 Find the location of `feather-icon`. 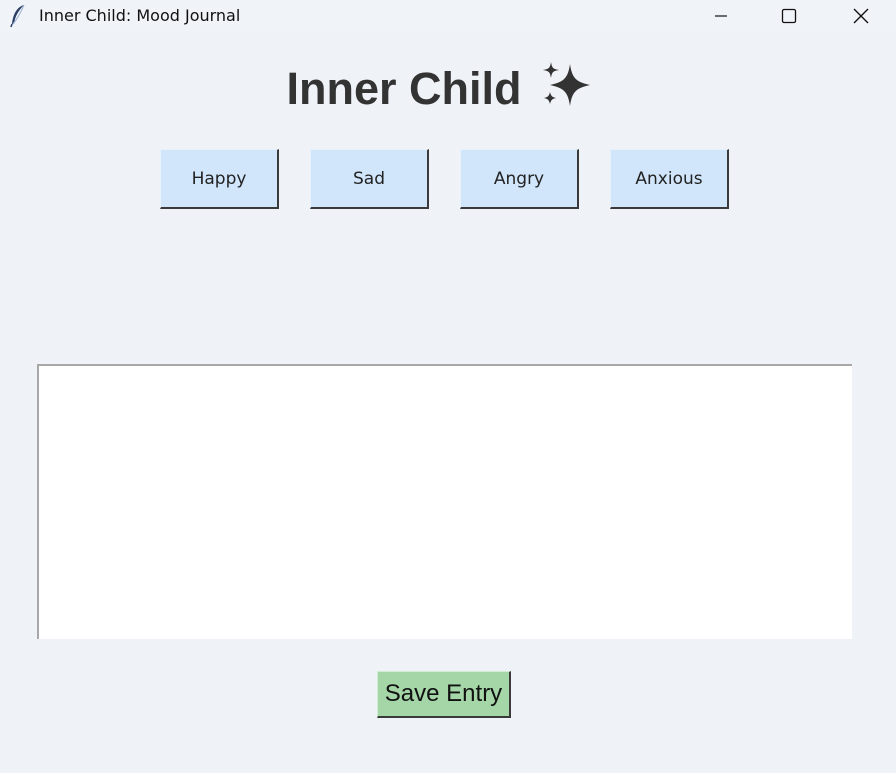

feather-icon is located at coordinates (17, 16).